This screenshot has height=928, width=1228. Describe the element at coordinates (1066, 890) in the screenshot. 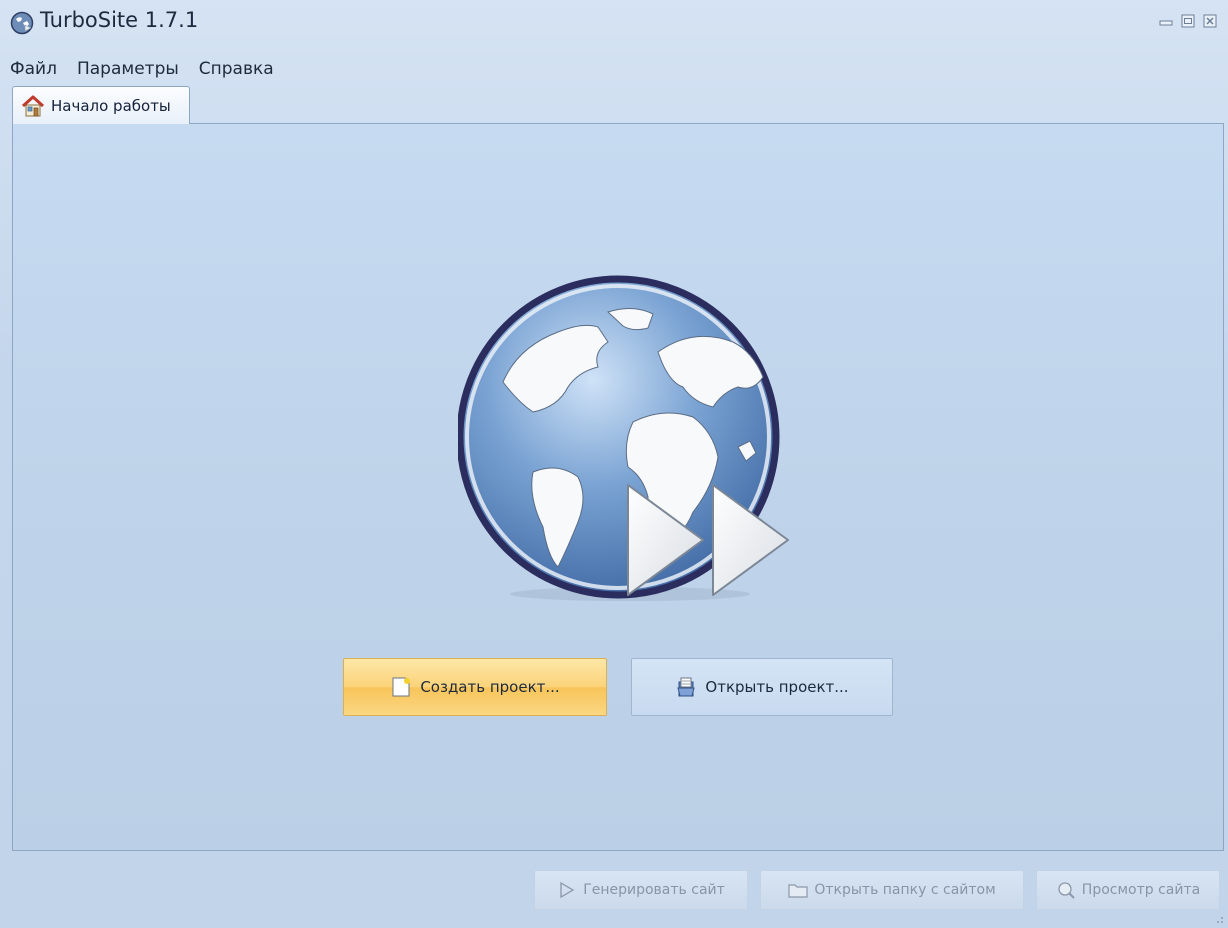

I see `magnifier-icon` at that location.